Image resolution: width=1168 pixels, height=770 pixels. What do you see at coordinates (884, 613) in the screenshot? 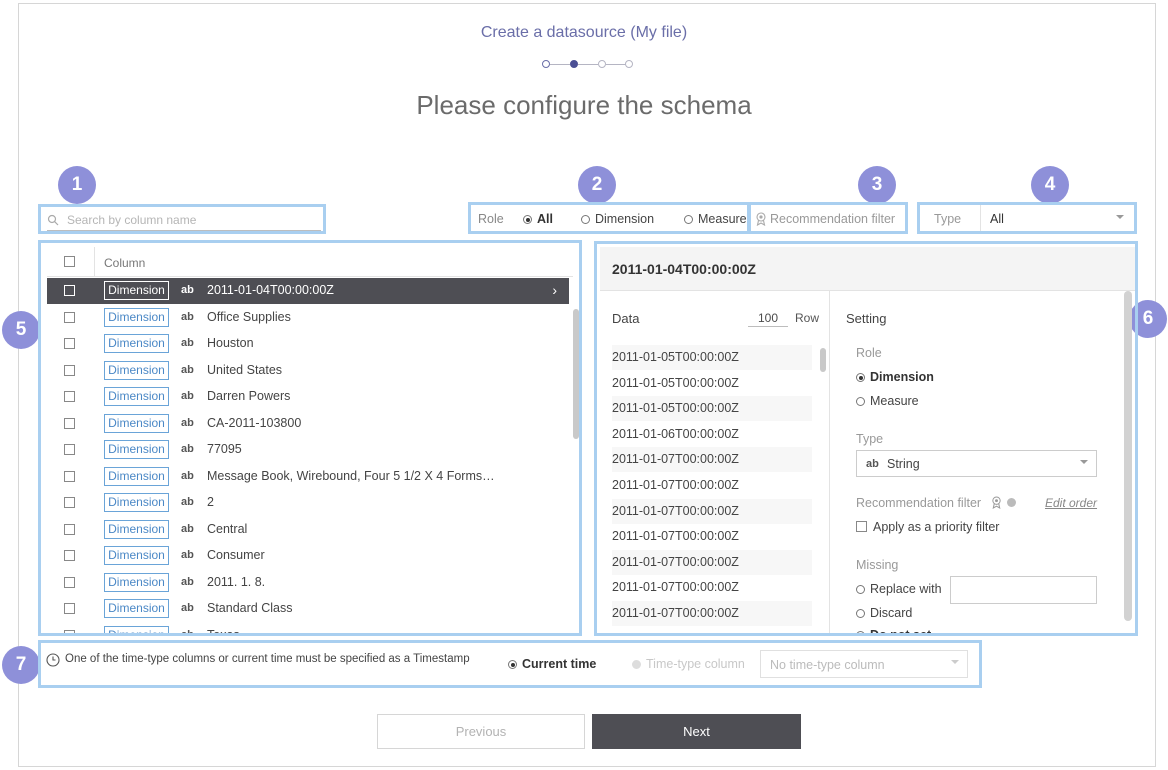
I see `discard-radio: Discard` at bounding box center [884, 613].